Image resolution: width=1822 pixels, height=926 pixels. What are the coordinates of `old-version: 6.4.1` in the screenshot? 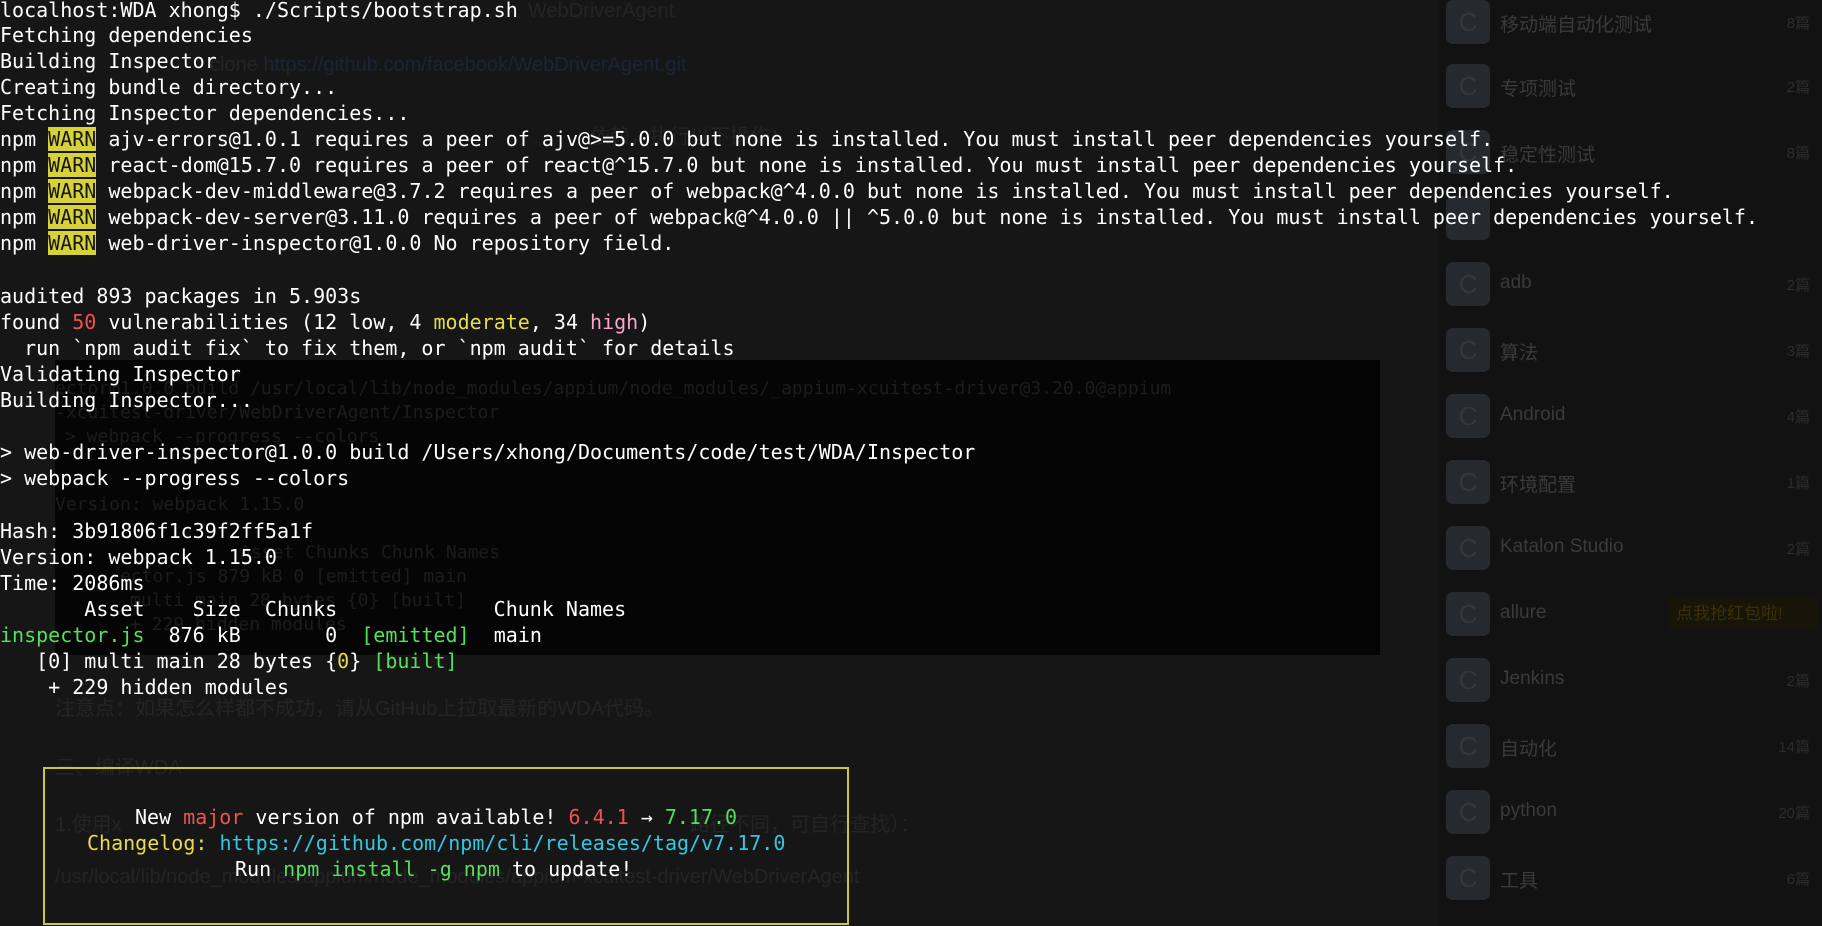 It's located at (598, 817).